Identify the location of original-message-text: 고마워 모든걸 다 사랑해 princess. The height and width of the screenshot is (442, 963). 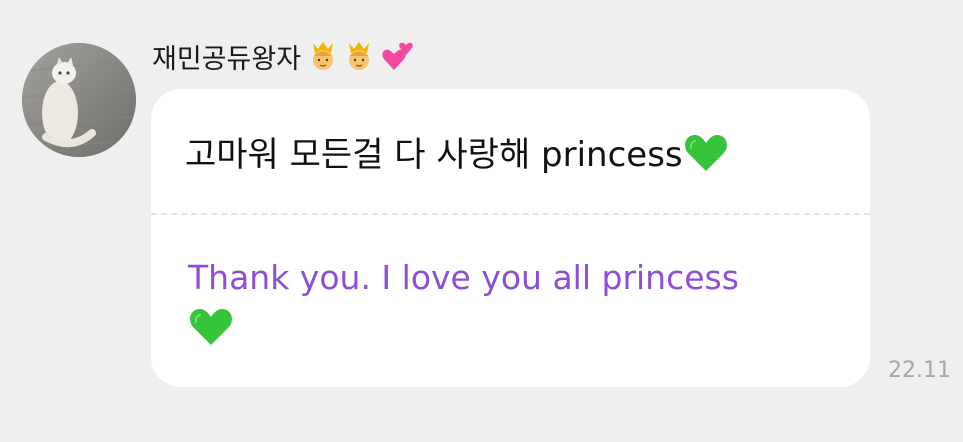
(434, 155).